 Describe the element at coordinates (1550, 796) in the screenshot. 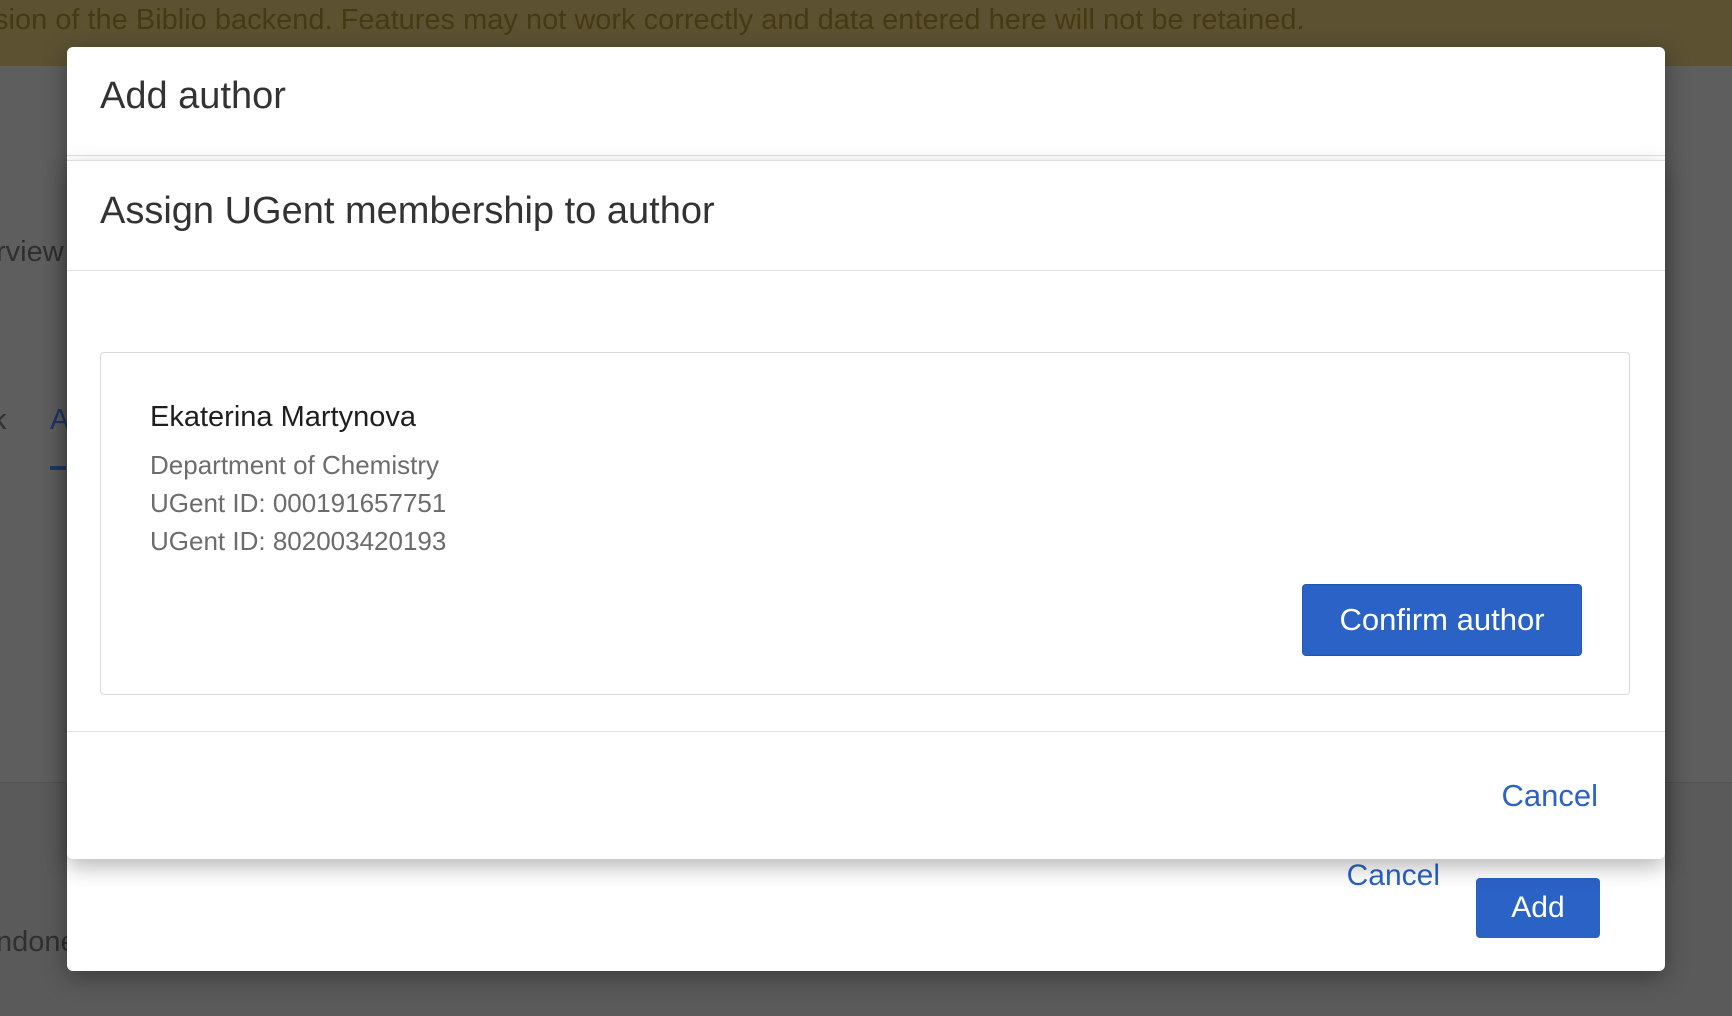

I see `assign-membership-cancel-button: Cancel` at that location.